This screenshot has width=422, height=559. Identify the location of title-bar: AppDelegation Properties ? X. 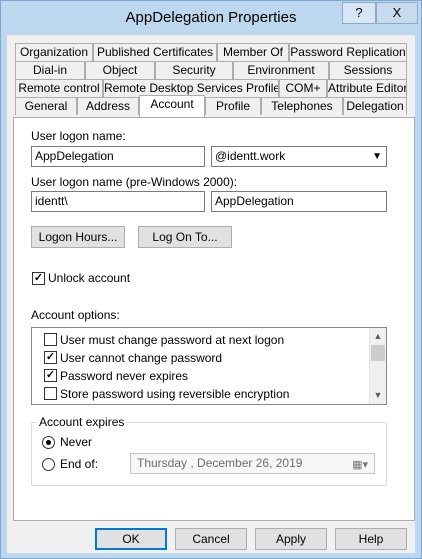
(211, 18).